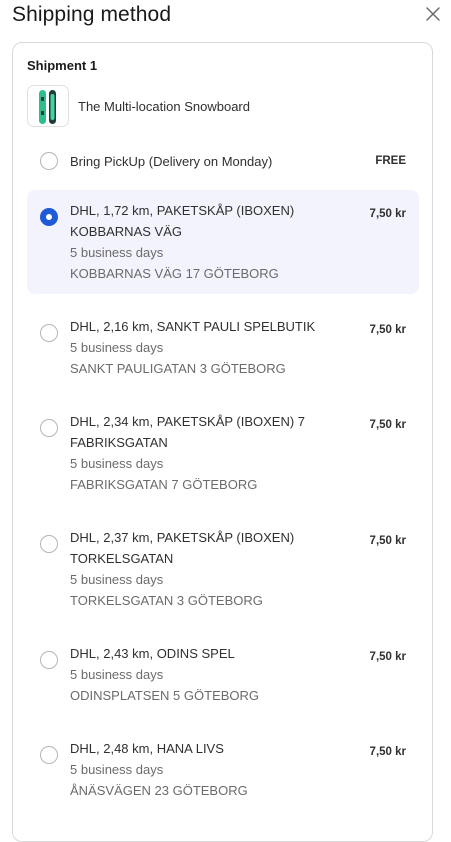 The image size is (451, 842). Describe the element at coordinates (178, 368) in the screenshot. I see `option-address: SANKT PAULIGATAN 3 GÖTEBORG` at that location.